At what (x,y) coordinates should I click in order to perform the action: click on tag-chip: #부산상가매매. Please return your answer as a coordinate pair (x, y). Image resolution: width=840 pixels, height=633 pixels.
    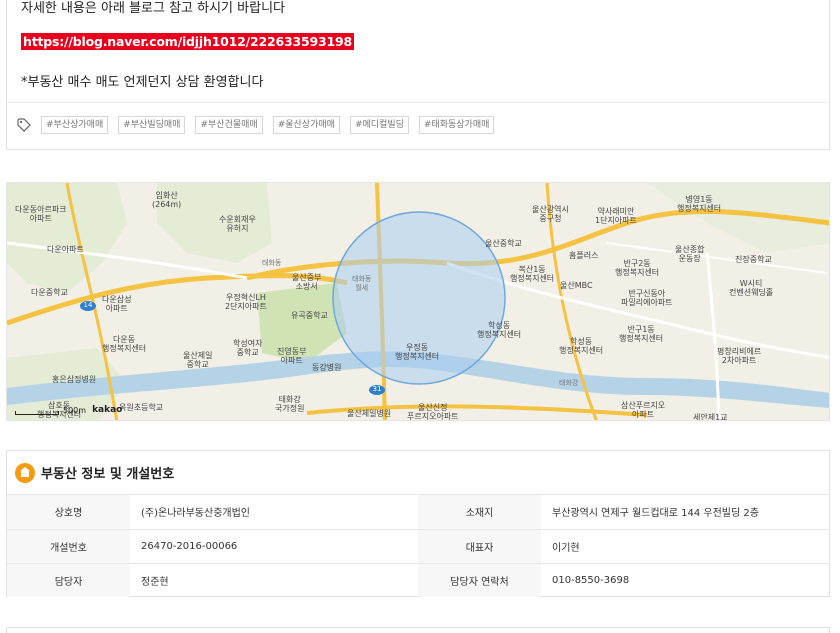
    Looking at the image, I should click on (75, 125).